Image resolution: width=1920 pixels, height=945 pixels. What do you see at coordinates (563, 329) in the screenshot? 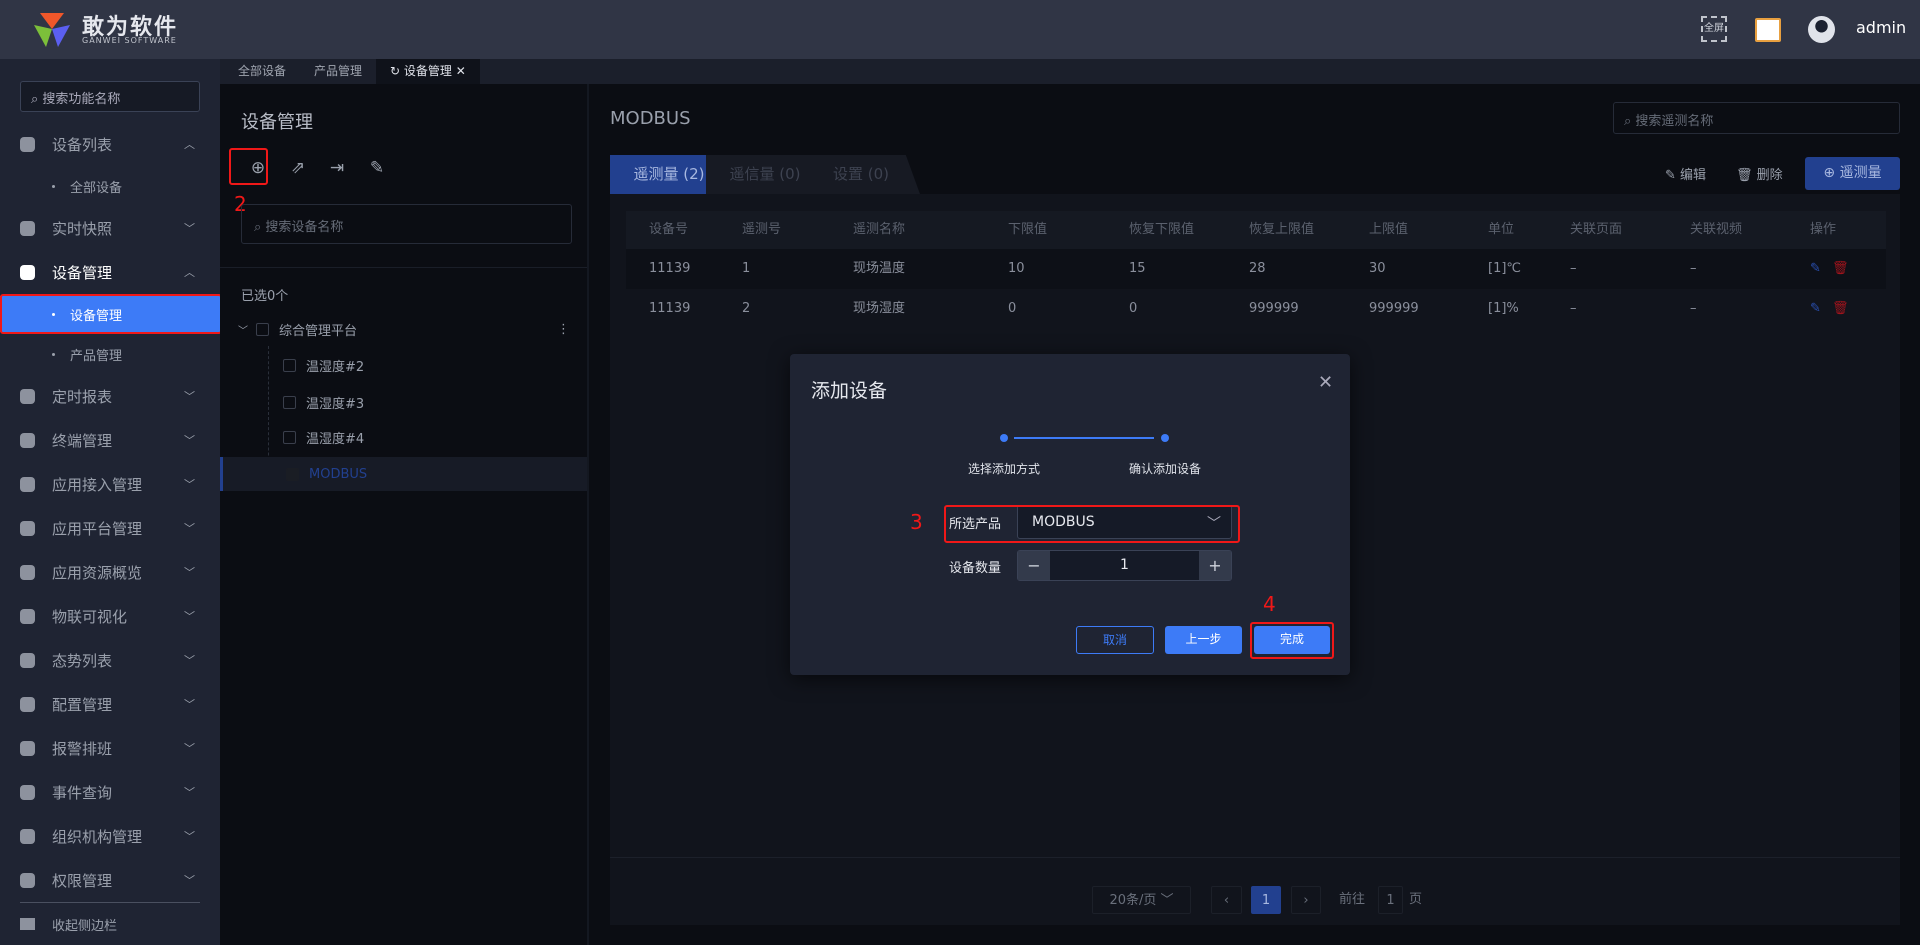
I see `more-vertical-icon: ⋮` at bounding box center [563, 329].